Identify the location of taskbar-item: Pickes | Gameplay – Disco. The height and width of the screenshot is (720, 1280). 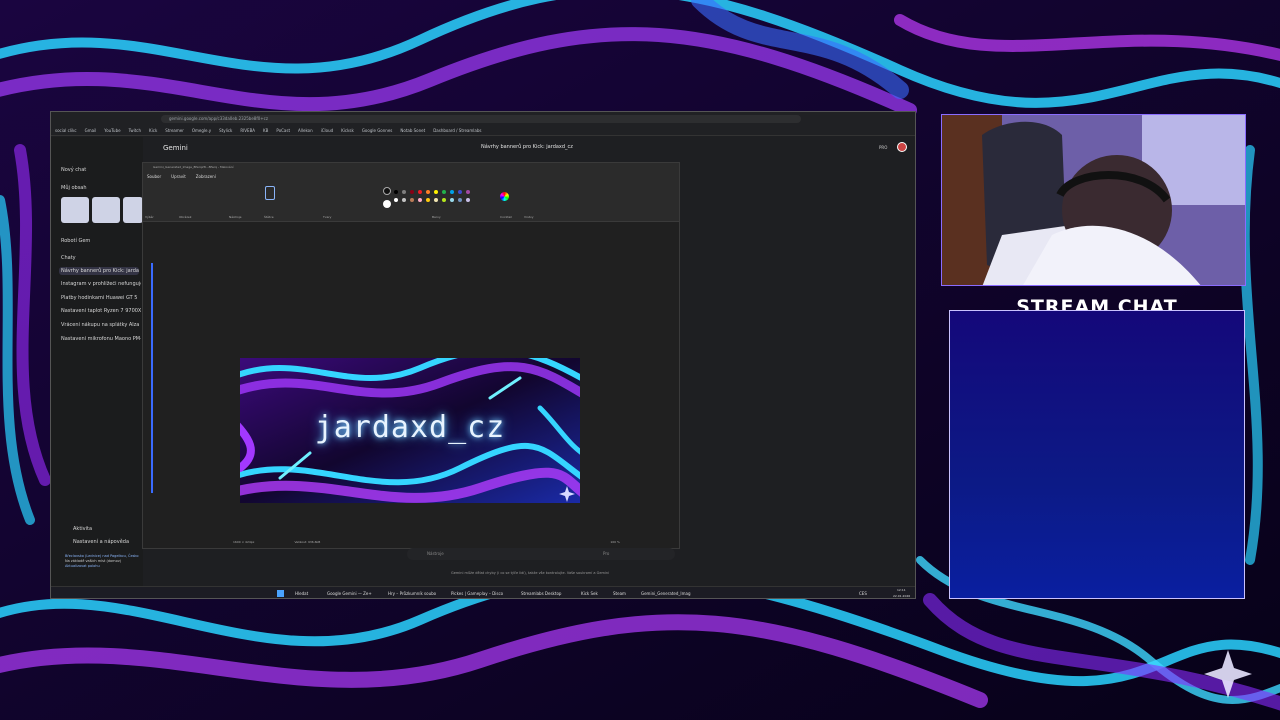
(477, 593).